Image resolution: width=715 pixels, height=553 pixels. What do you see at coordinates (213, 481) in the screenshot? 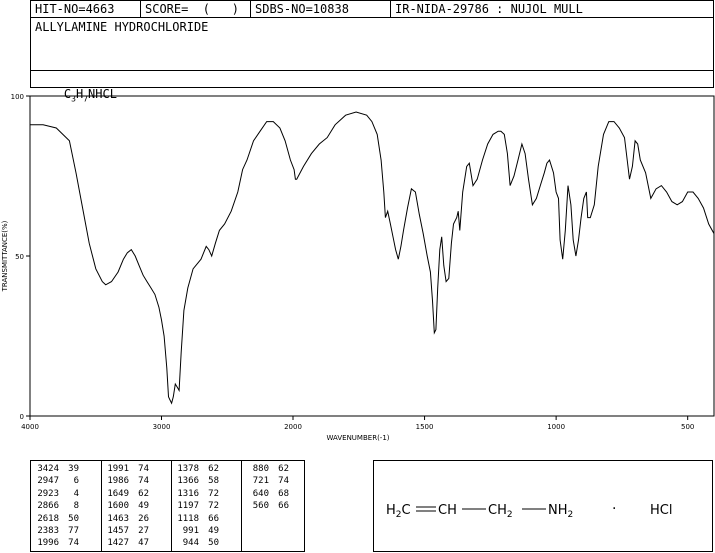
I see `peak-transmittance: 58` at bounding box center [213, 481].